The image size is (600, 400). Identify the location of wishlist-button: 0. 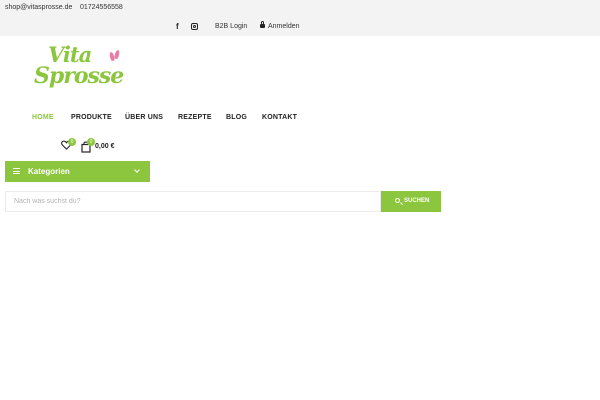
(68, 145).